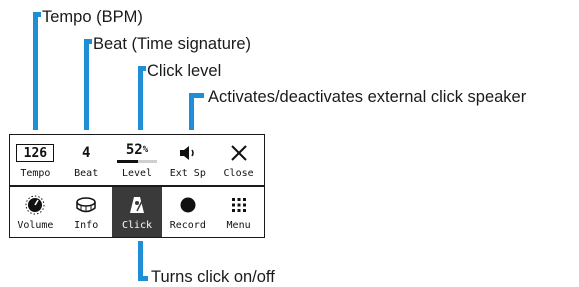 This screenshot has width=579, height=287. Describe the element at coordinates (137, 225) in the screenshot. I see `click-label: Click` at that location.